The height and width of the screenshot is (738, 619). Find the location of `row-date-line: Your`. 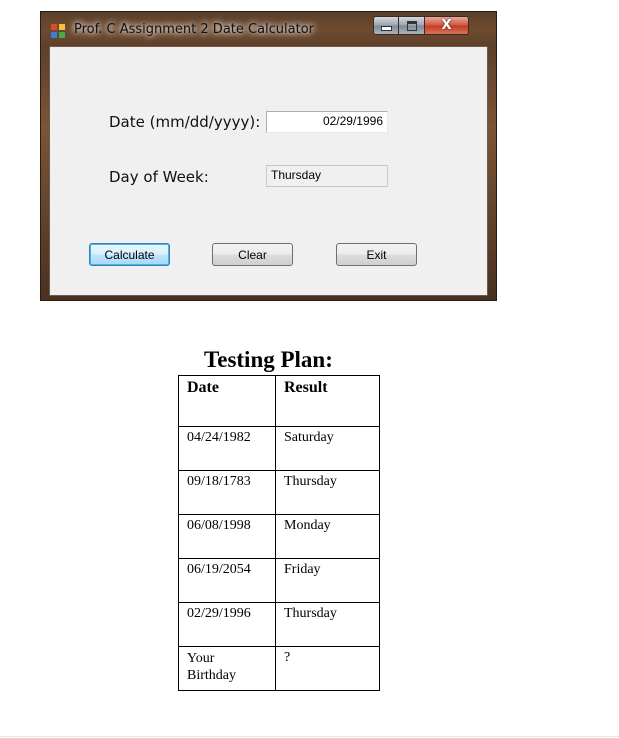

row-date-line: Your is located at coordinates (201, 658).